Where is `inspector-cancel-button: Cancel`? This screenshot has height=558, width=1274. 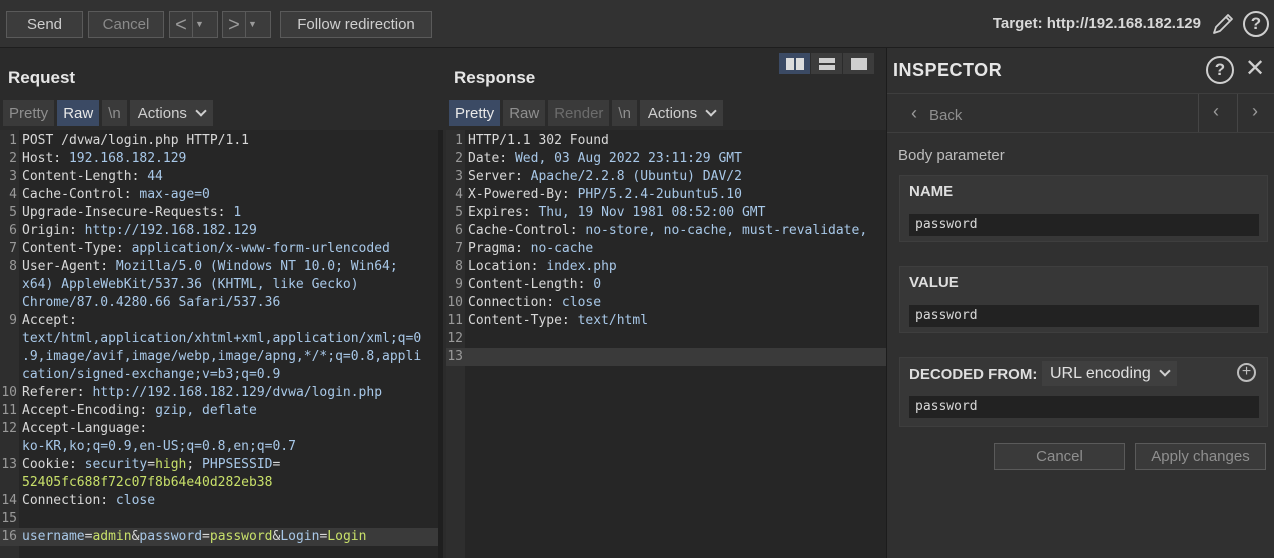
inspector-cancel-button: Cancel is located at coordinates (1059, 456).